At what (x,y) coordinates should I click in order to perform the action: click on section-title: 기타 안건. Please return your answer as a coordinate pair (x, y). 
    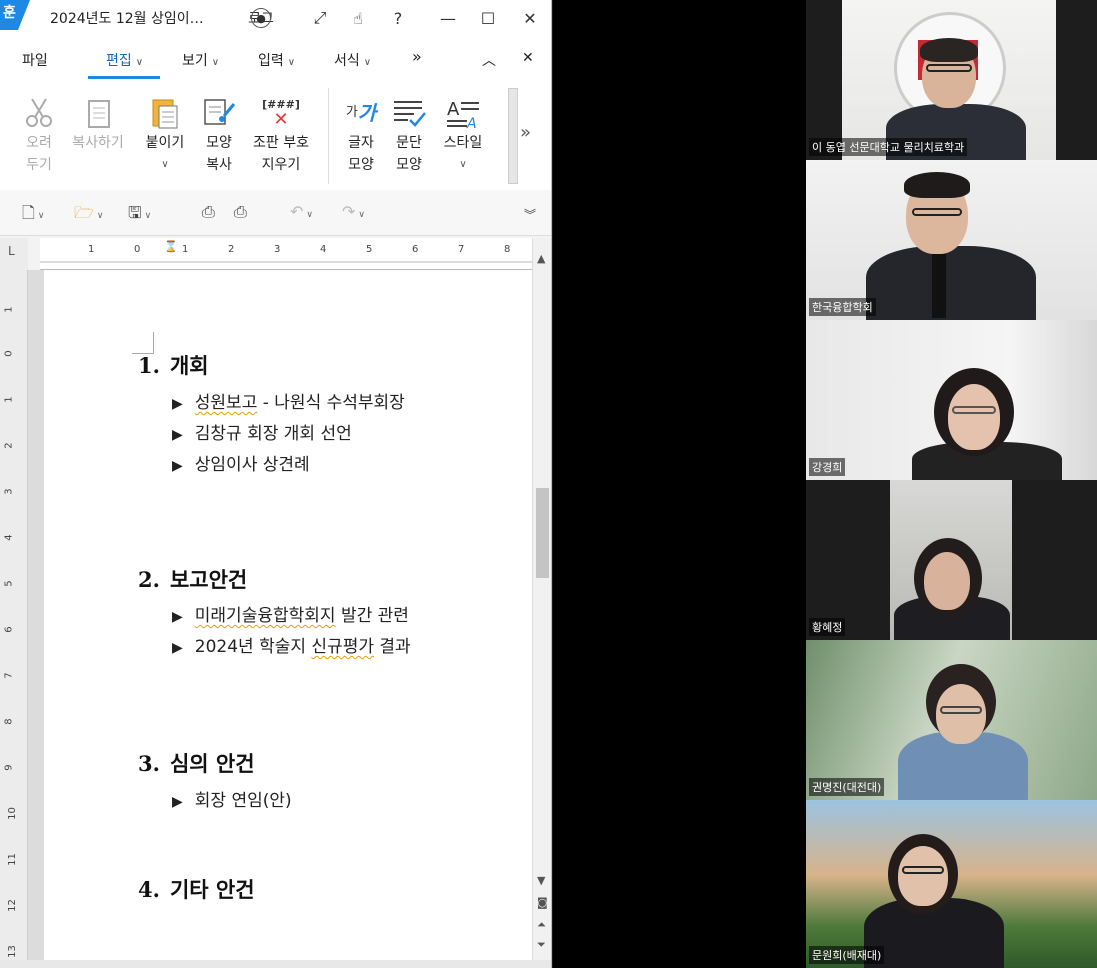
    Looking at the image, I should click on (212, 889).